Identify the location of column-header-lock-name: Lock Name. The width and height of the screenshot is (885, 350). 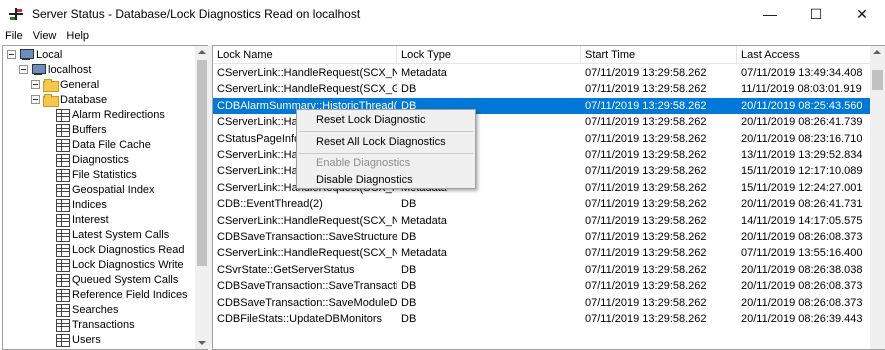
(305, 55).